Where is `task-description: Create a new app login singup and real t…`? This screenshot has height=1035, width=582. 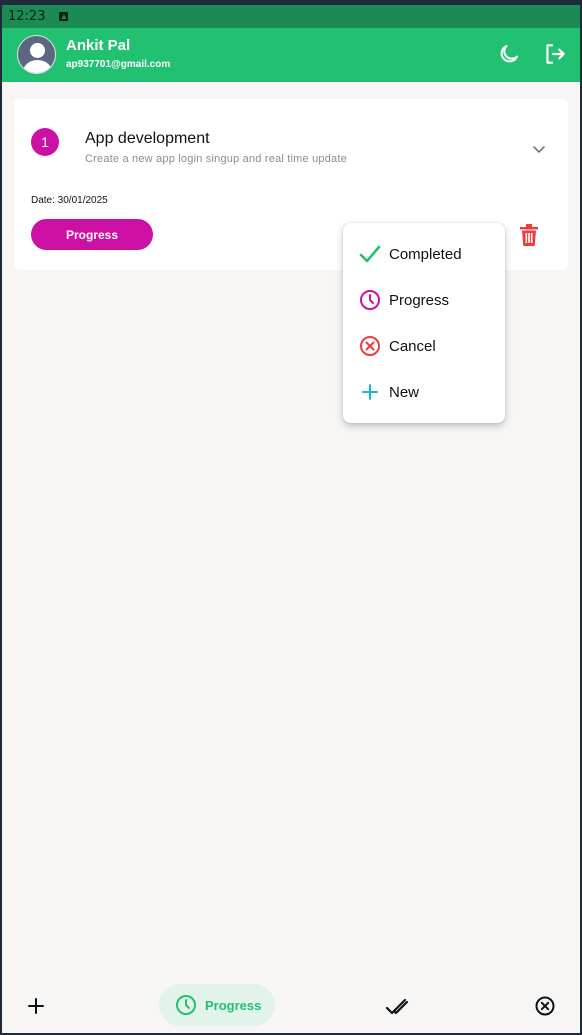 task-description: Create a new app login singup and real t… is located at coordinates (216, 159).